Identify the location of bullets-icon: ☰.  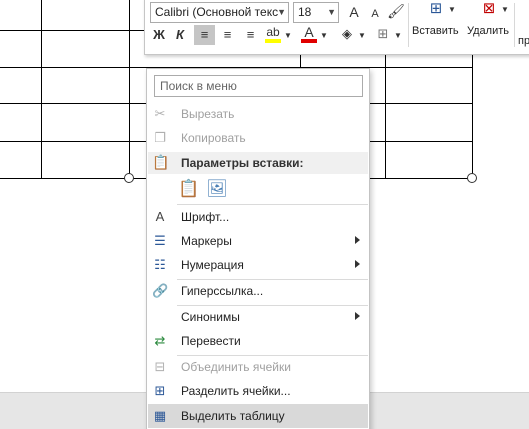
(160, 240).